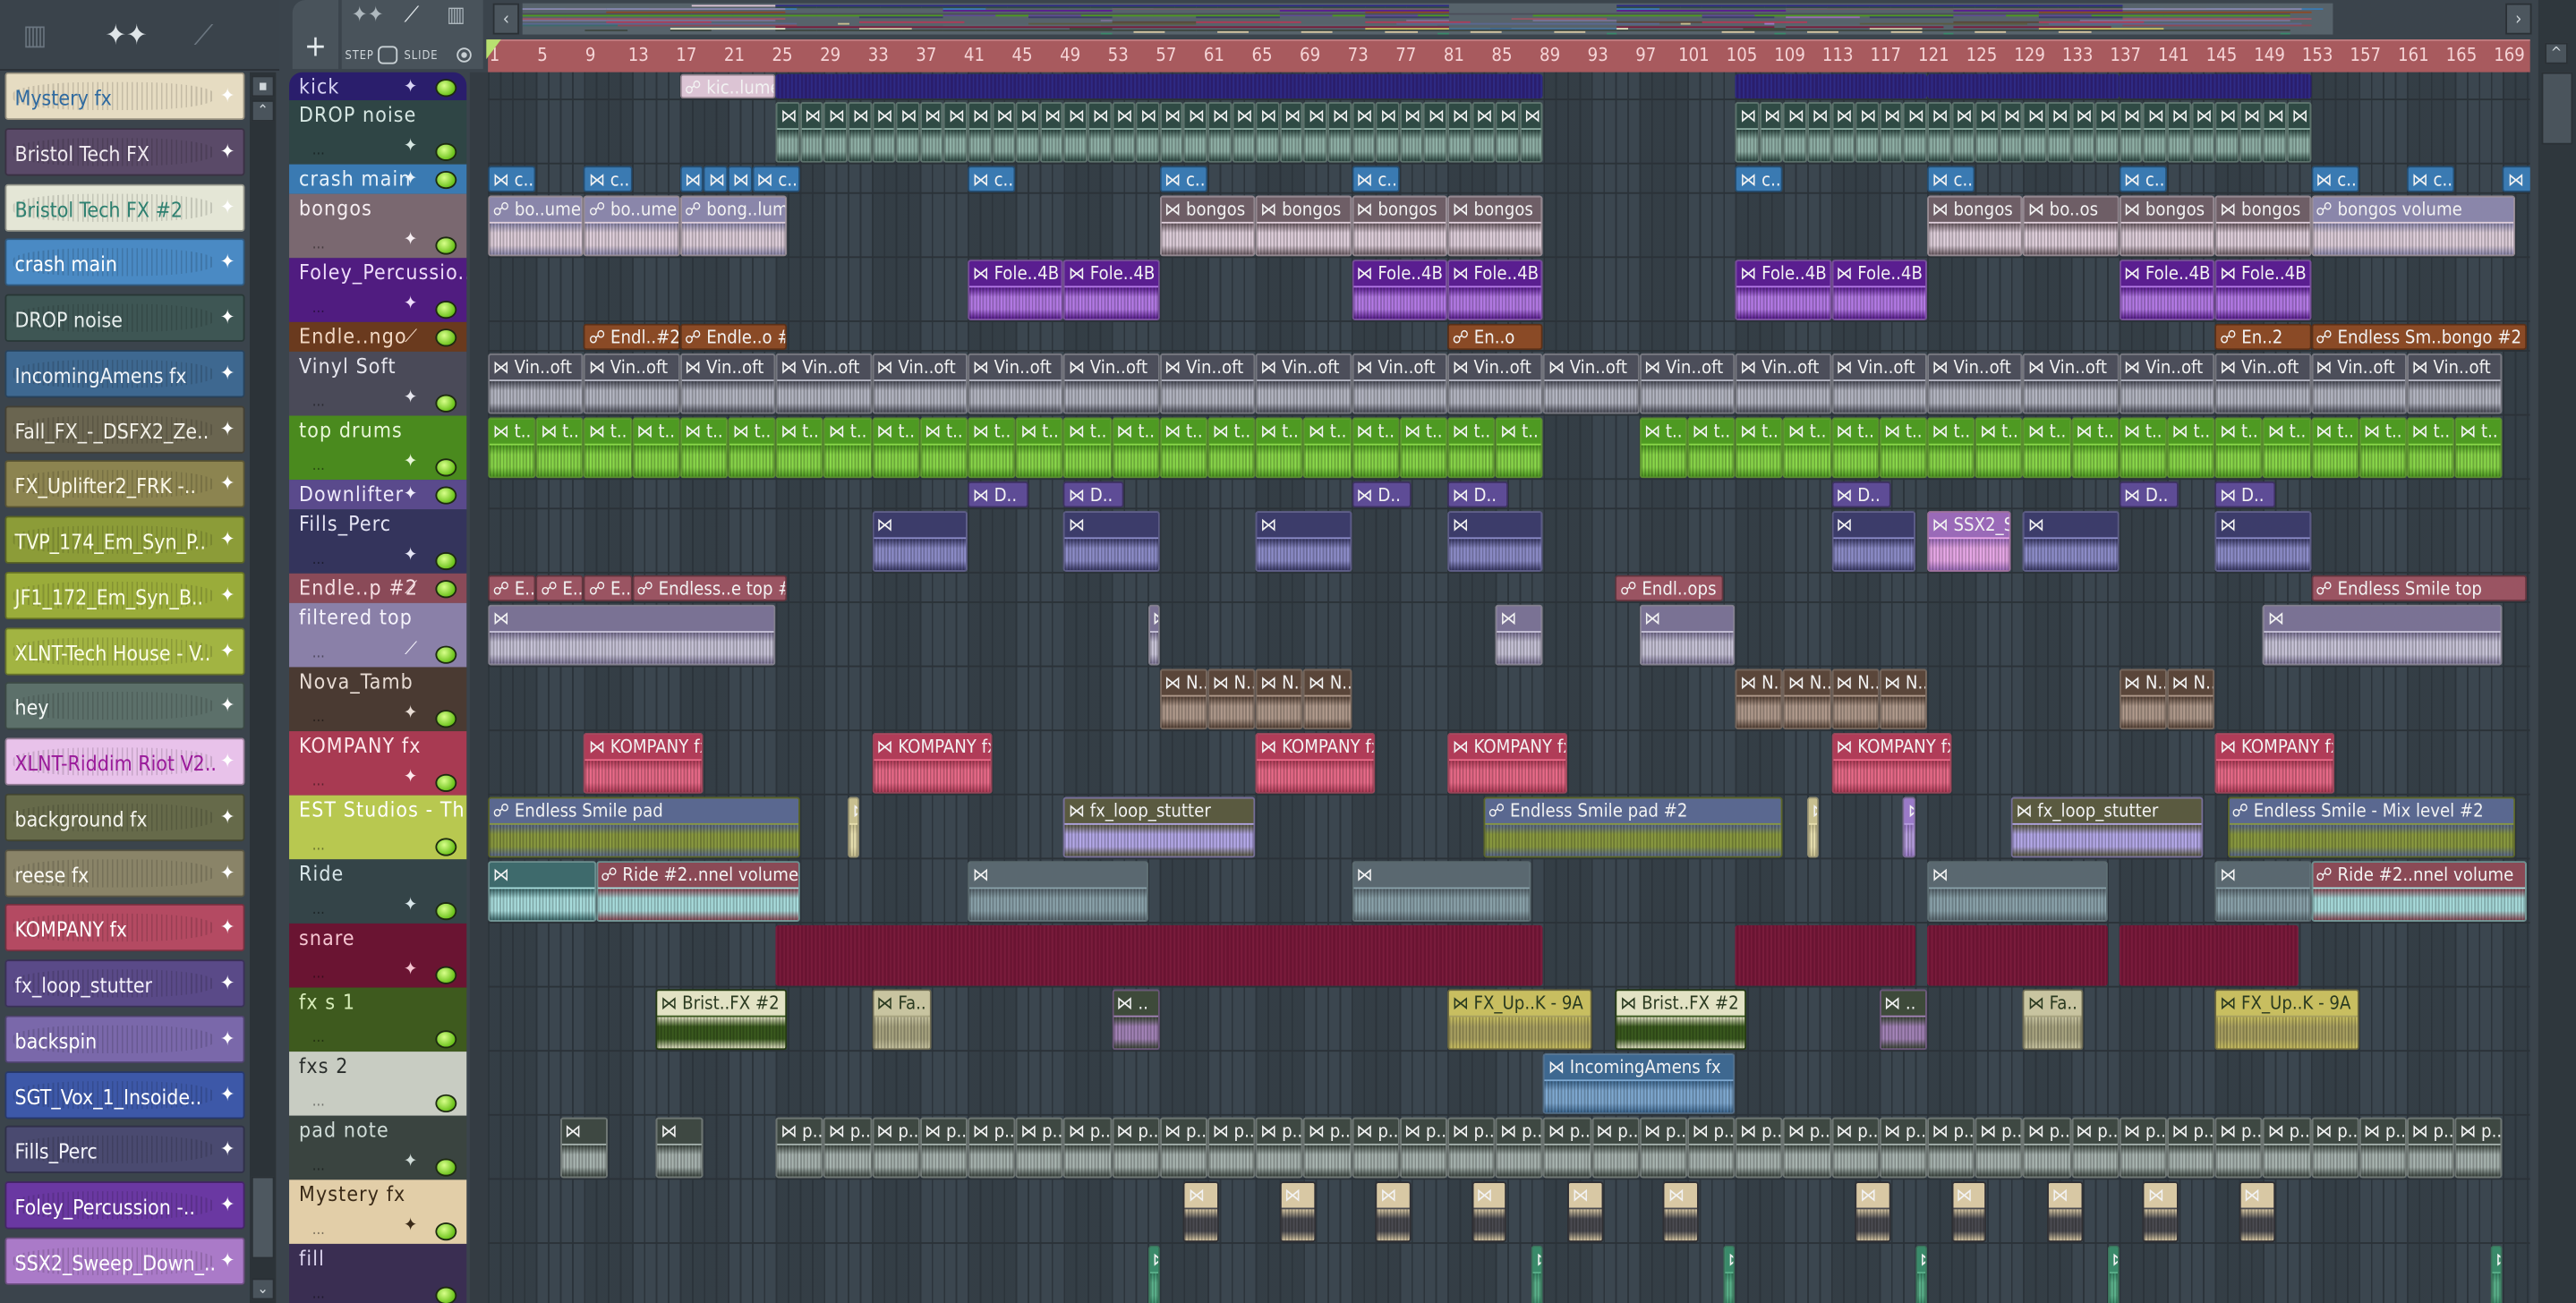 The height and width of the screenshot is (1303, 2576). Describe the element at coordinates (124, 151) in the screenshot. I see `picker-item: Bristol Tech FX ✦` at that location.